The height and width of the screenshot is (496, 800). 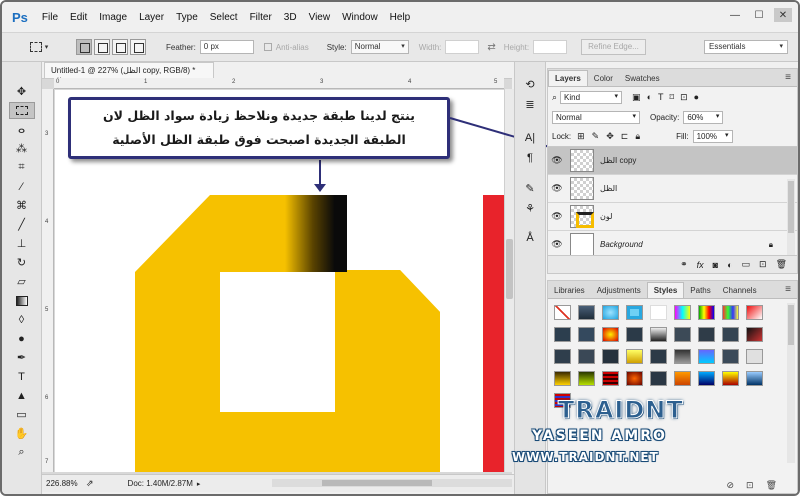 I want to click on filter-toggle-icon: ●, so click(x=696, y=97).